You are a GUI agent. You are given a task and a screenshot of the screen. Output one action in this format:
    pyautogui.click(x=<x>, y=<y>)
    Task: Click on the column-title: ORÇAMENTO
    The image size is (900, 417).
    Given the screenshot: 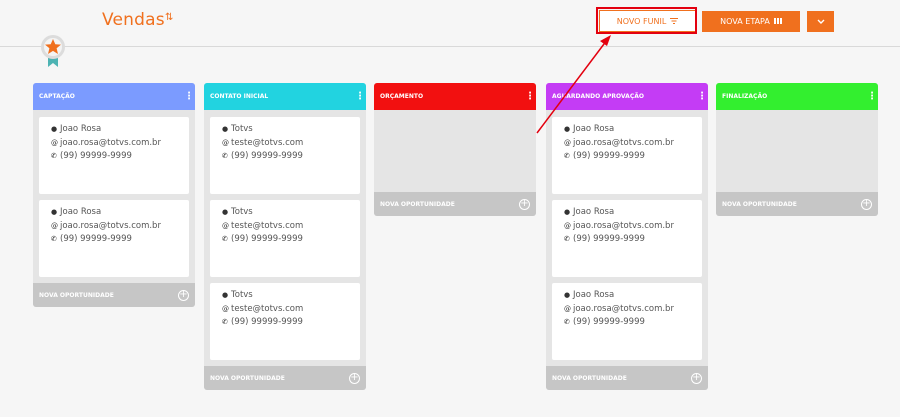 What is the action you would take?
    pyautogui.click(x=402, y=96)
    